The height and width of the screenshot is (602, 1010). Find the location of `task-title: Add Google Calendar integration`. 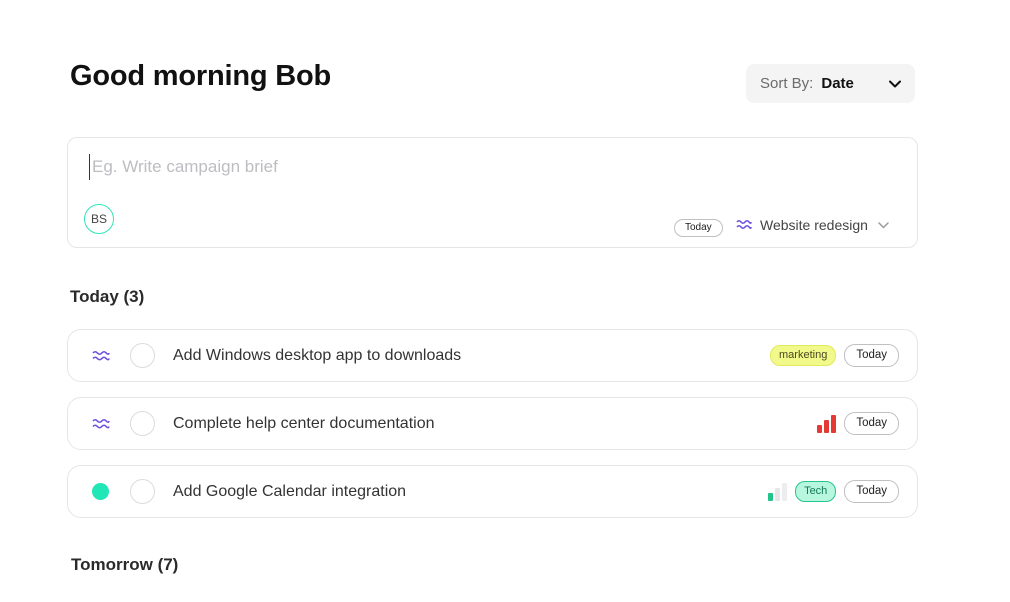

task-title: Add Google Calendar integration is located at coordinates (289, 492).